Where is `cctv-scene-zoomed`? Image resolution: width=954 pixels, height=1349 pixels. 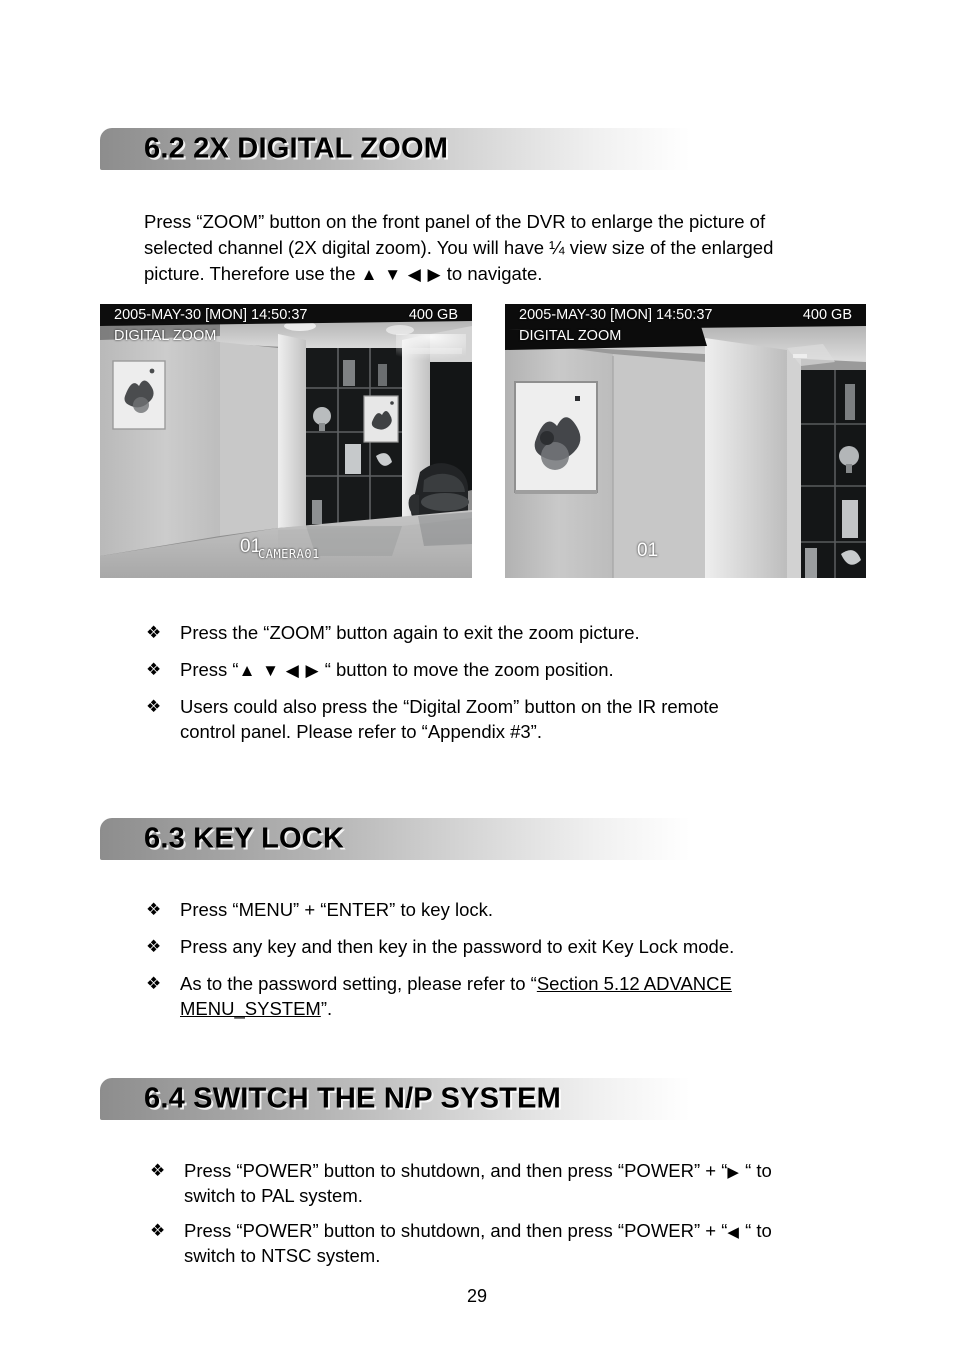
cctv-scene-zoomed is located at coordinates (685, 441).